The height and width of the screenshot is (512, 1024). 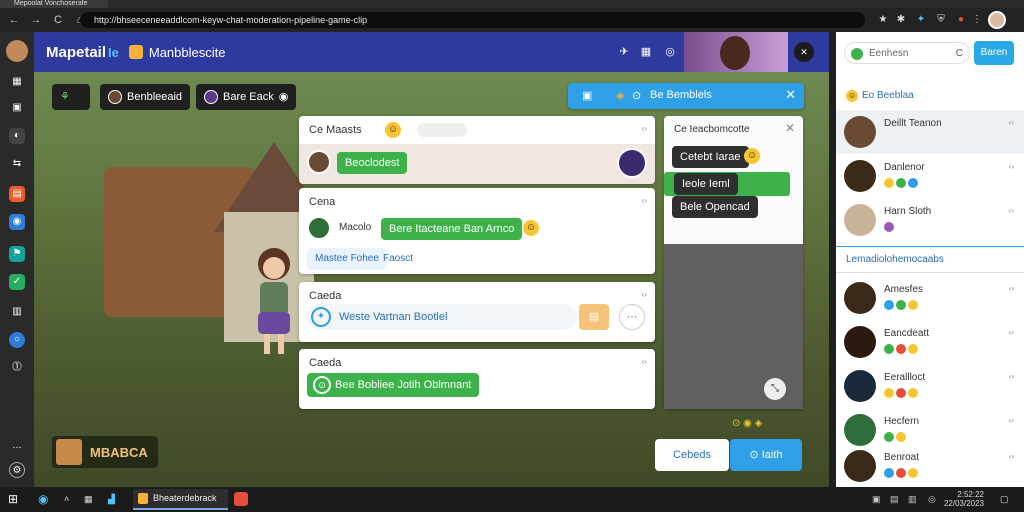 What do you see at coordinates (325, 296) in the screenshot?
I see `panel-title: Caeda` at bounding box center [325, 296].